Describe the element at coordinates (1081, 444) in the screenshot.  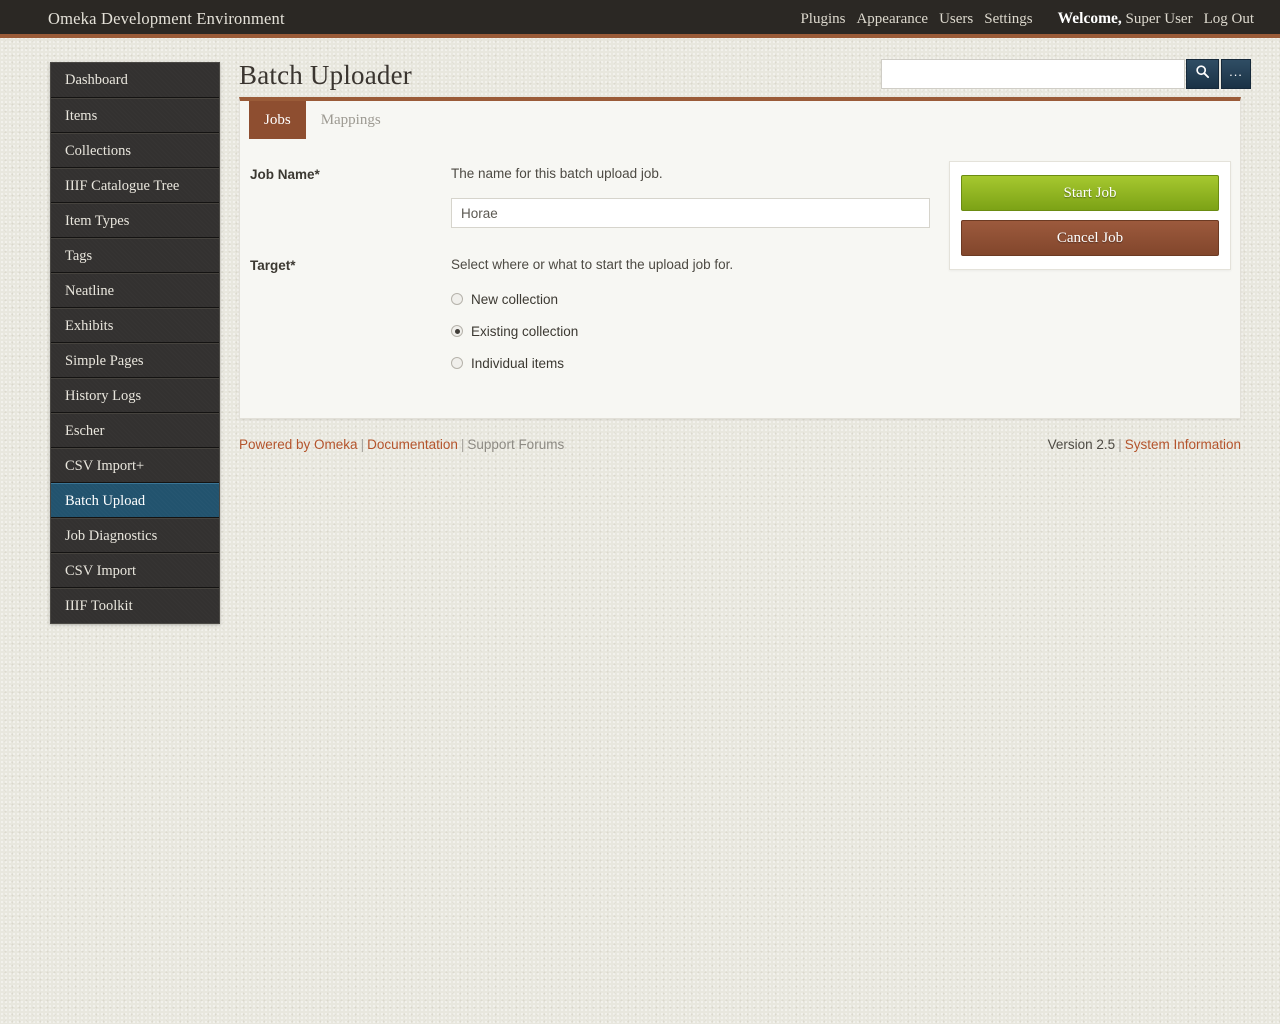
I see `footer-version: Version 2.5` at that location.